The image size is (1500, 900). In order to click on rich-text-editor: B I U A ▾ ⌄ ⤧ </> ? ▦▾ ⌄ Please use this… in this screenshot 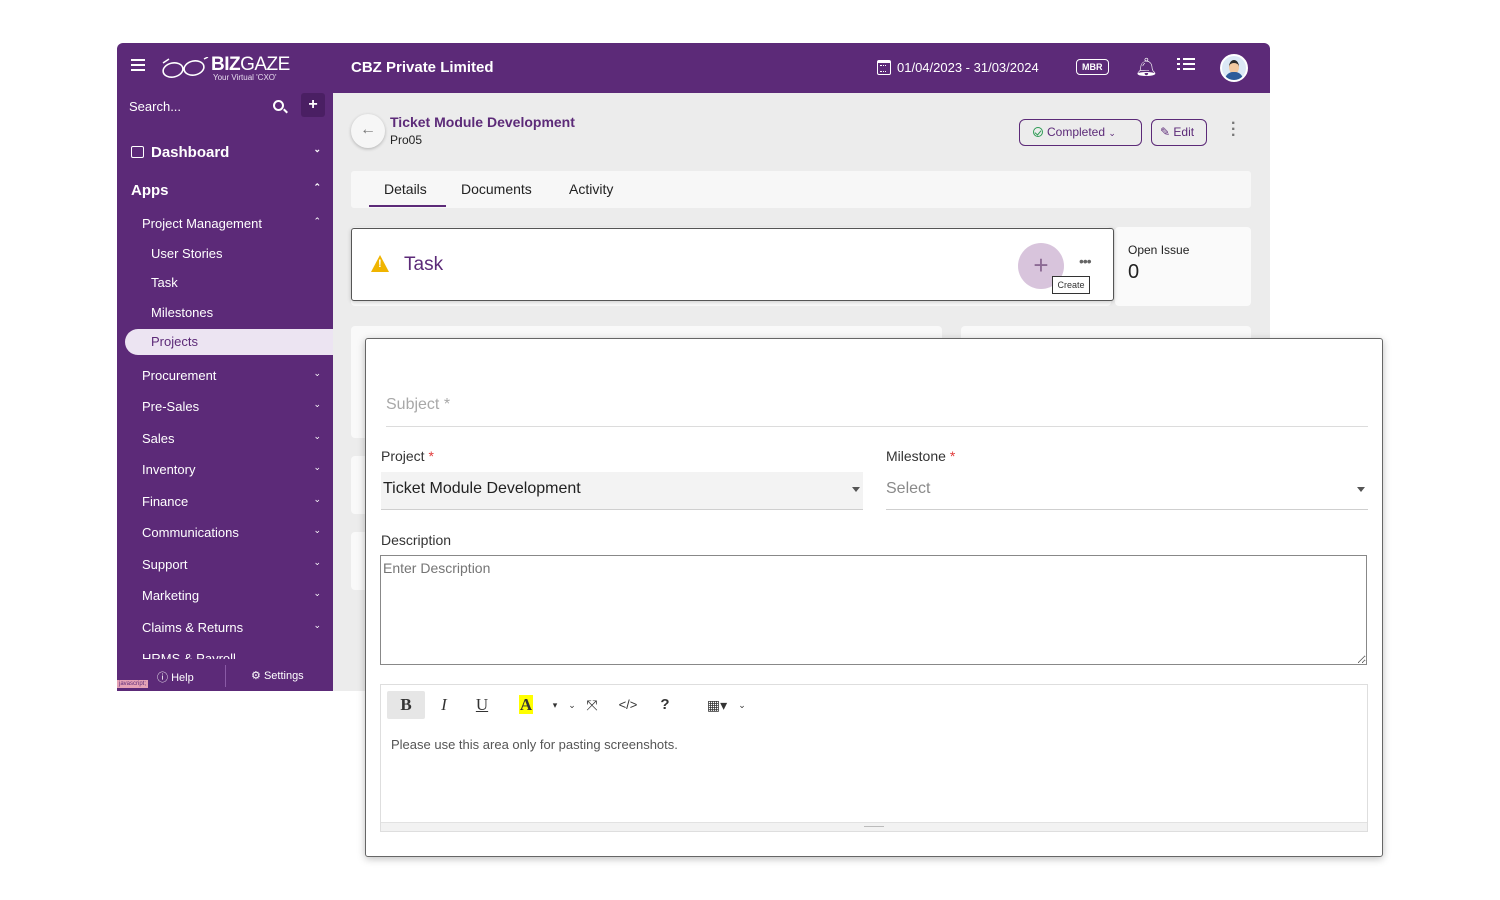, I will do `click(874, 758)`.